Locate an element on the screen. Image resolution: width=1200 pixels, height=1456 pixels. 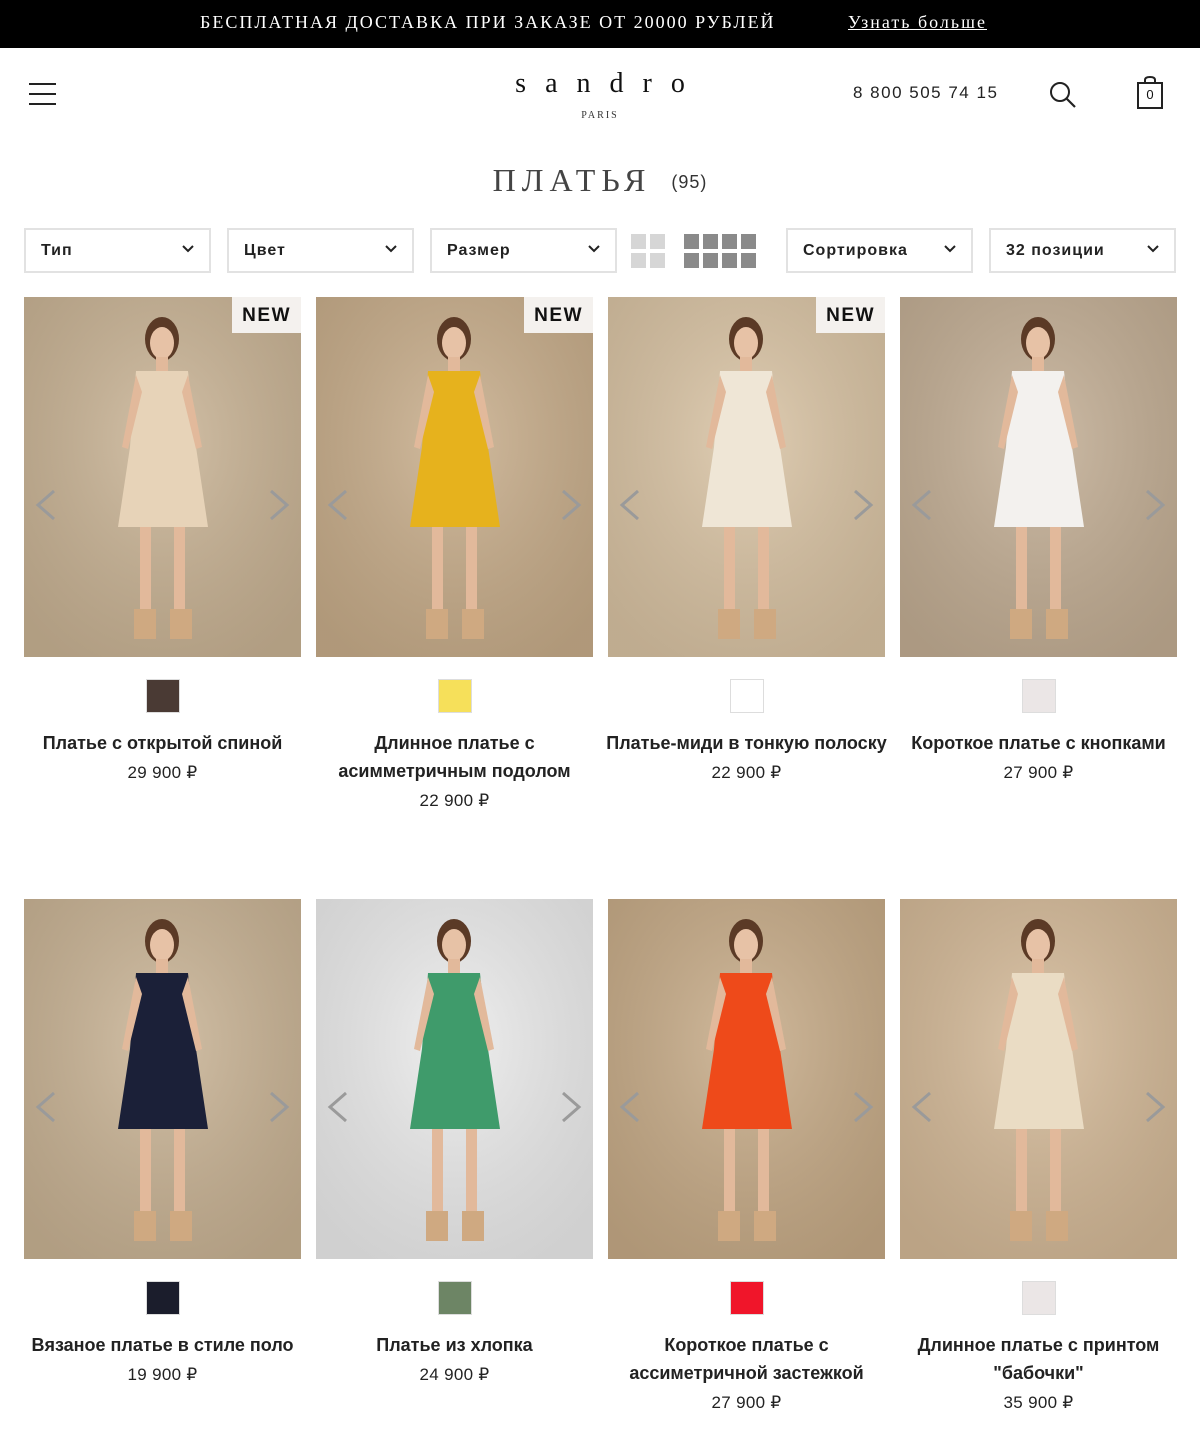
promo-learn-more-link: Узнать больше is located at coordinates (917, 22).